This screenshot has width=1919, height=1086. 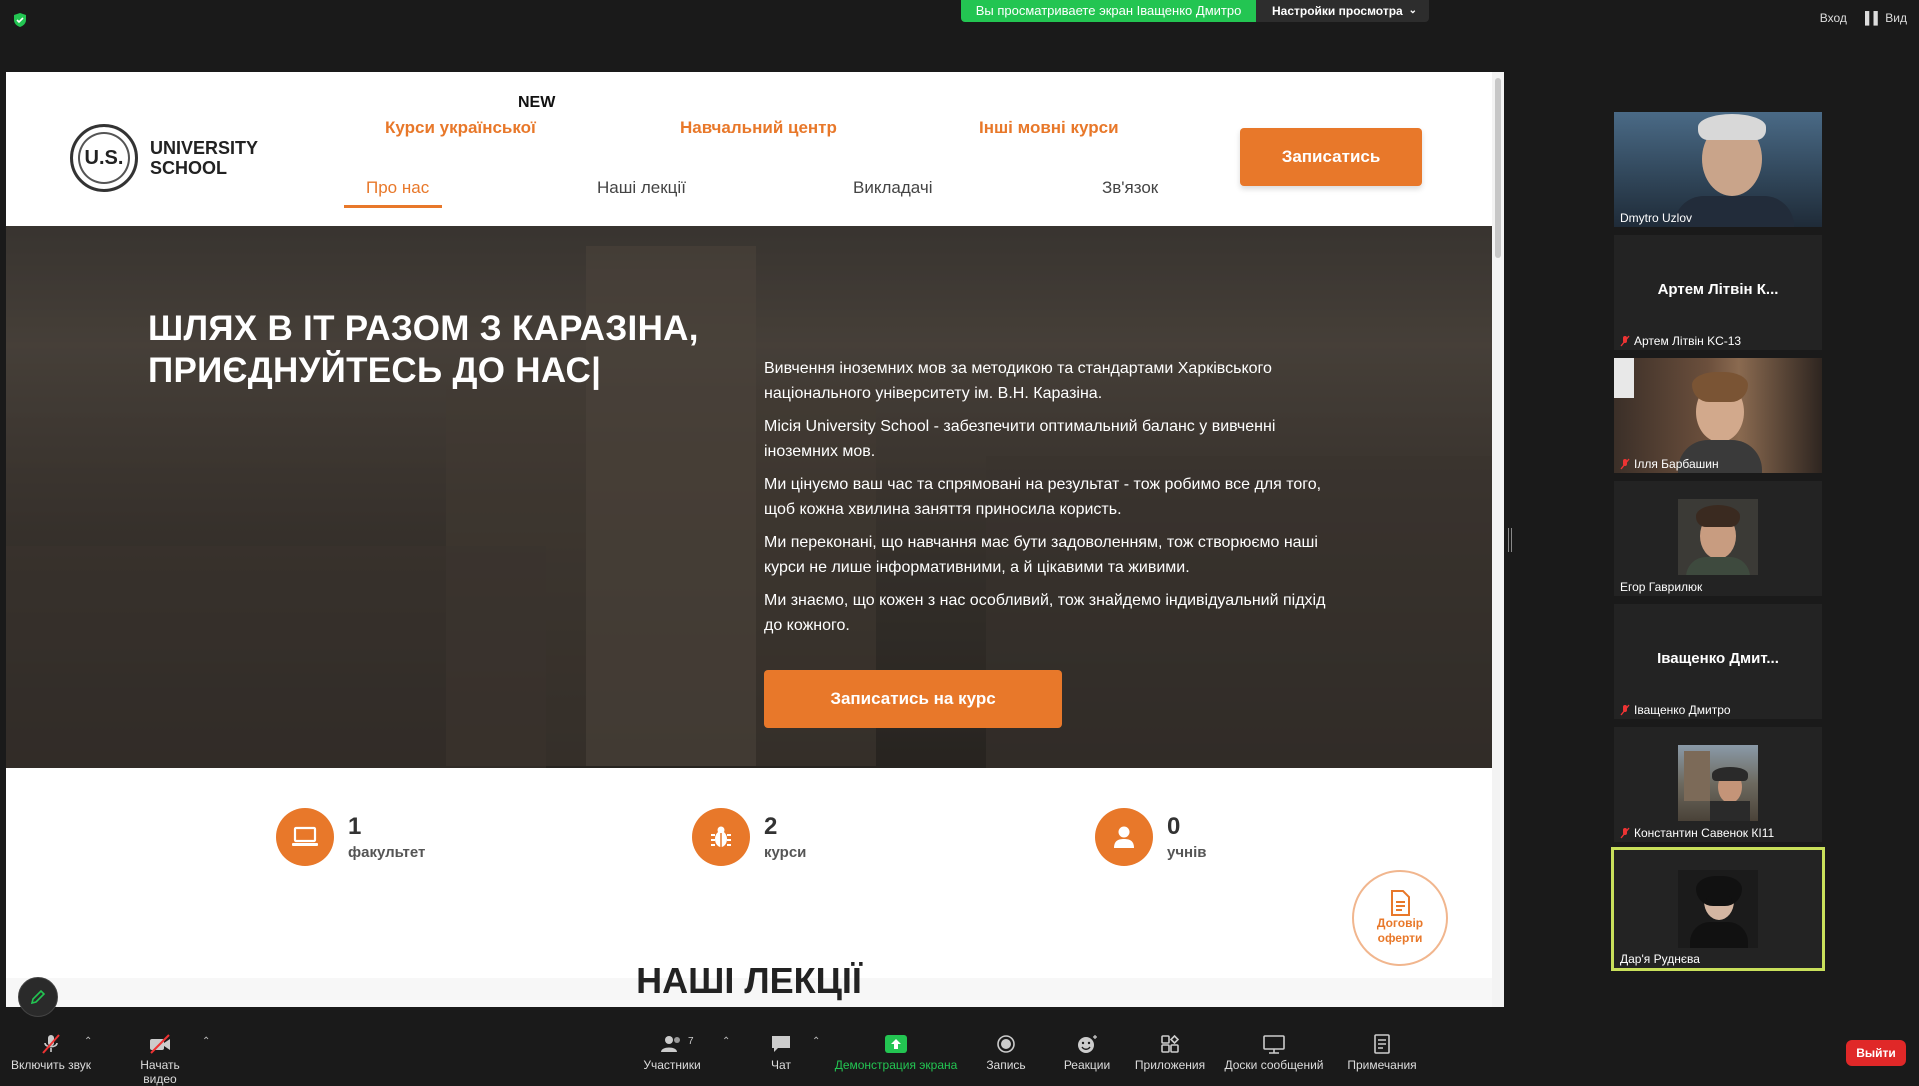 I want to click on site-logo: U.S. UNIVERSITY SCHOOL, so click(x=164, y=158).